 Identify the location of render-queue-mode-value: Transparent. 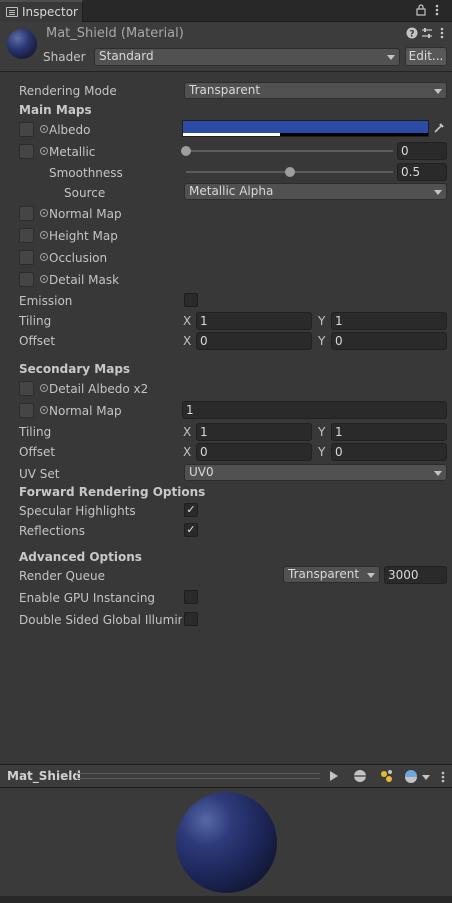
(324, 574).